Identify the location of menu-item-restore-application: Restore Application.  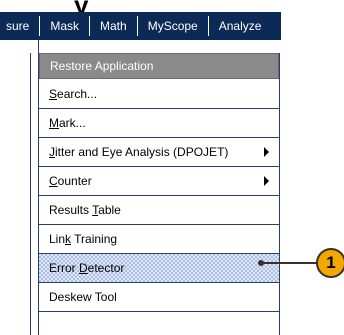
(159, 66).